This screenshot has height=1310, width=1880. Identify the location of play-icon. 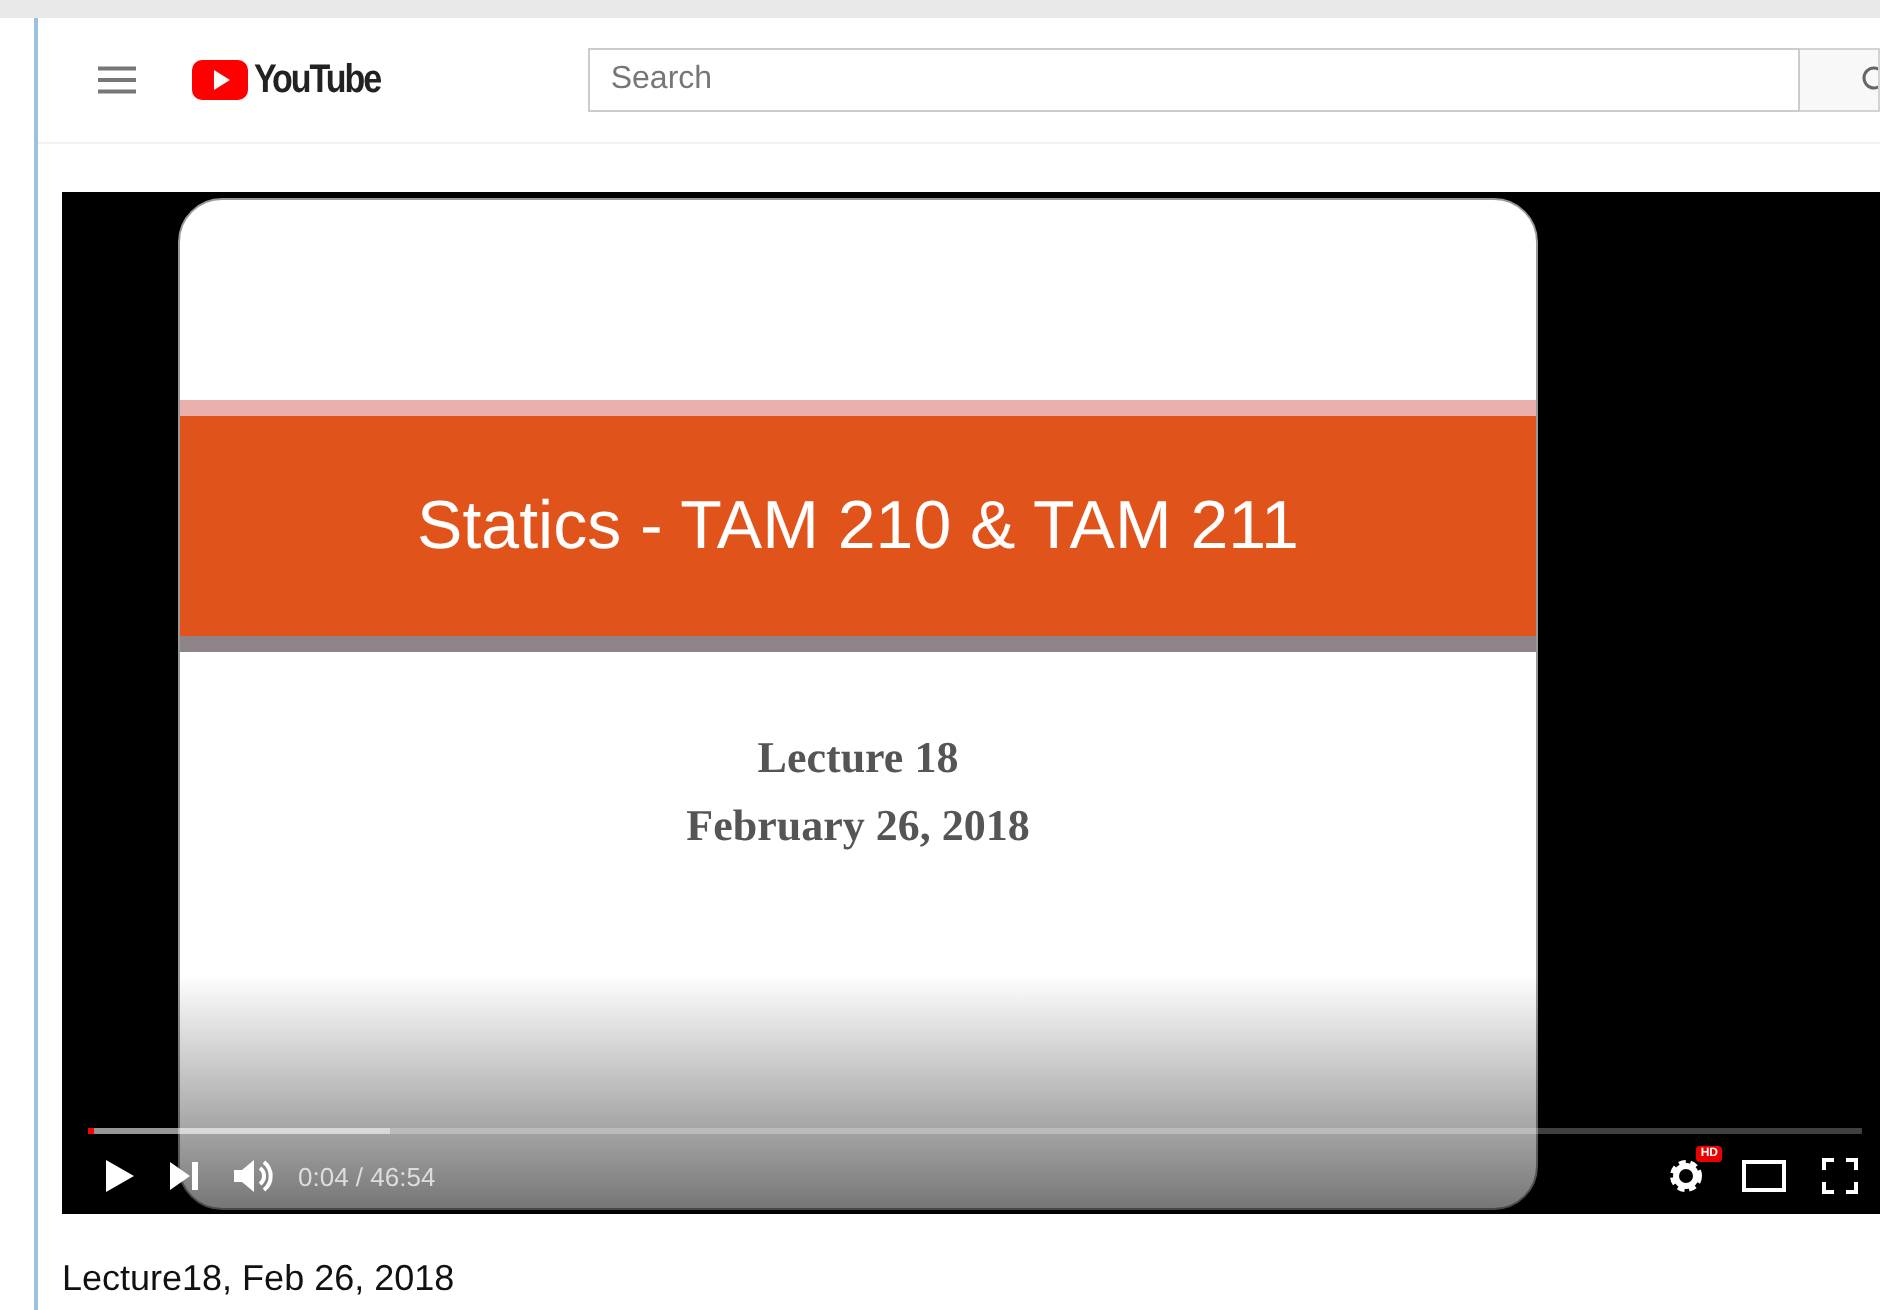
(120, 1176).